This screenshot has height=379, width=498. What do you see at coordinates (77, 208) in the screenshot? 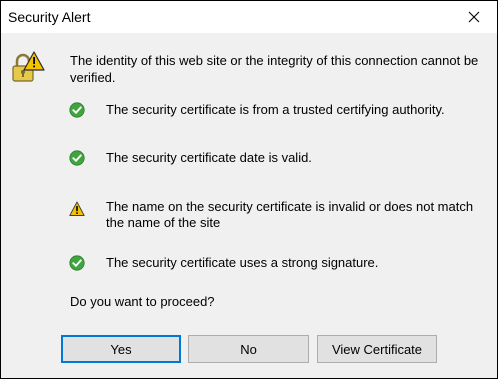
I see `warning-triangle-icon` at bounding box center [77, 208].